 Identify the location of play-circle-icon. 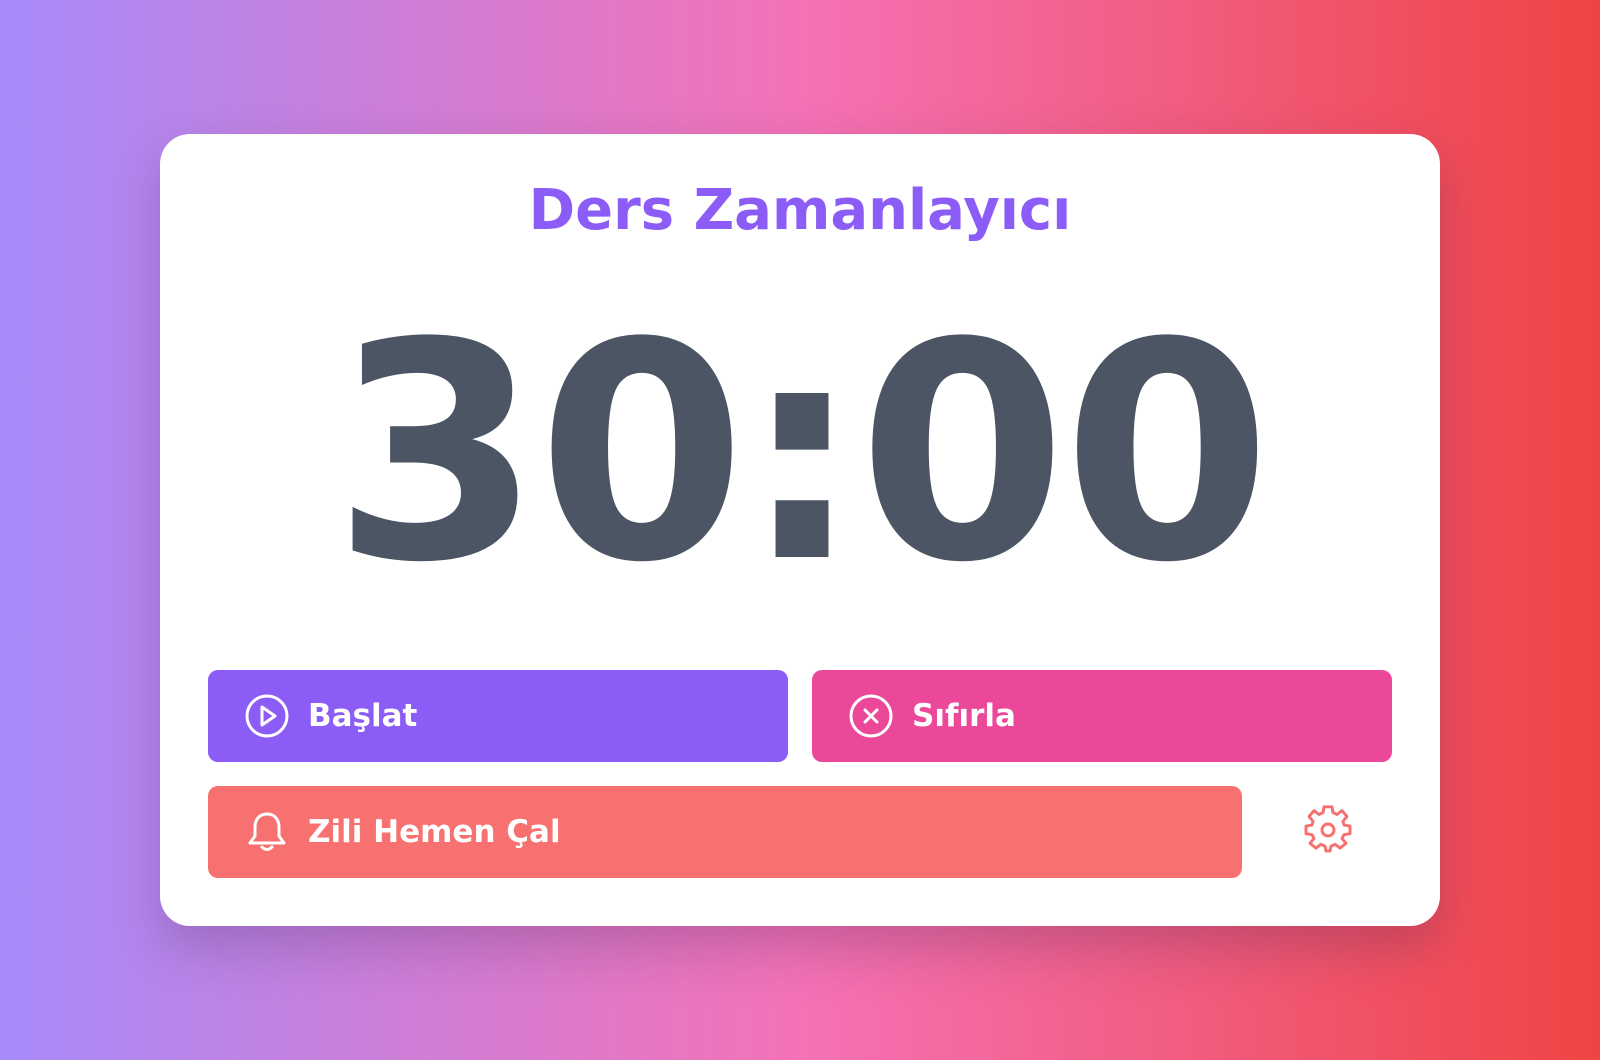
(267, 716).